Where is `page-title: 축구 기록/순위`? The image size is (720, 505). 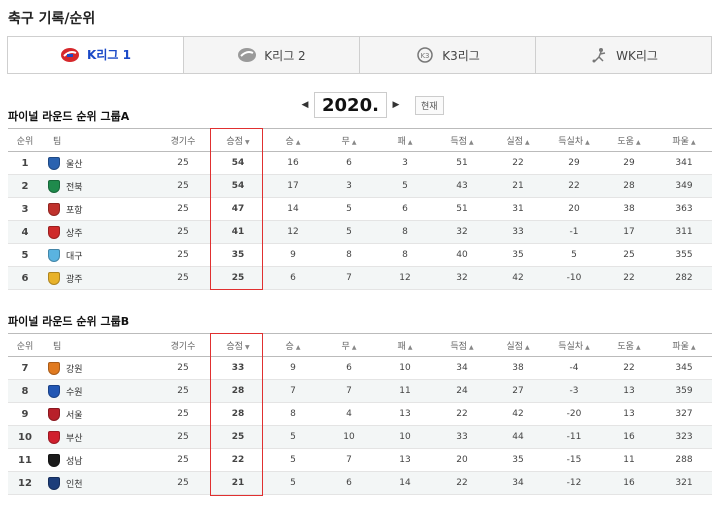 page-title: 축구 기록/순위 is located at coordinates (52, 19).